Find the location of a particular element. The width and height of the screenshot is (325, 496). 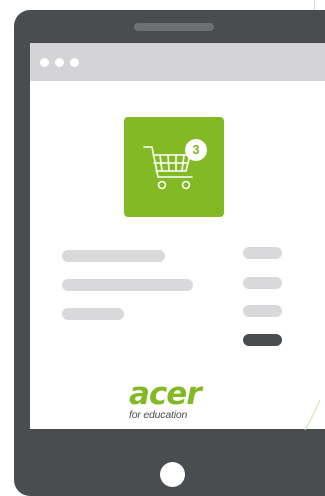

logo-wordmark: acer is located at coordinates (165, 394).